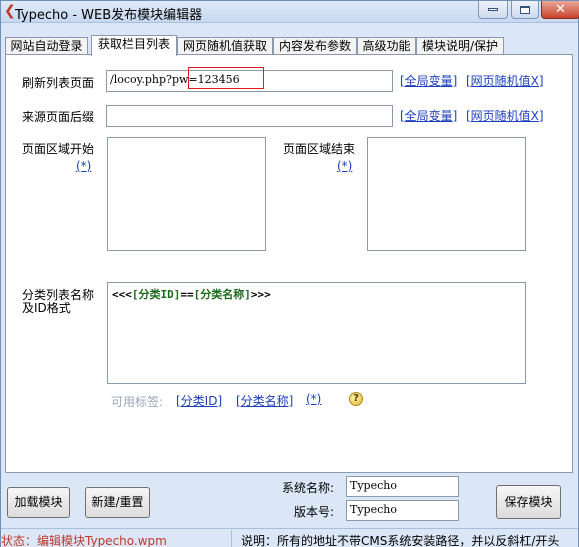 Image resolution: width=579 pixels, height=547 pixels. I want to click on region-start-star-link: (*), so click(83, 166).